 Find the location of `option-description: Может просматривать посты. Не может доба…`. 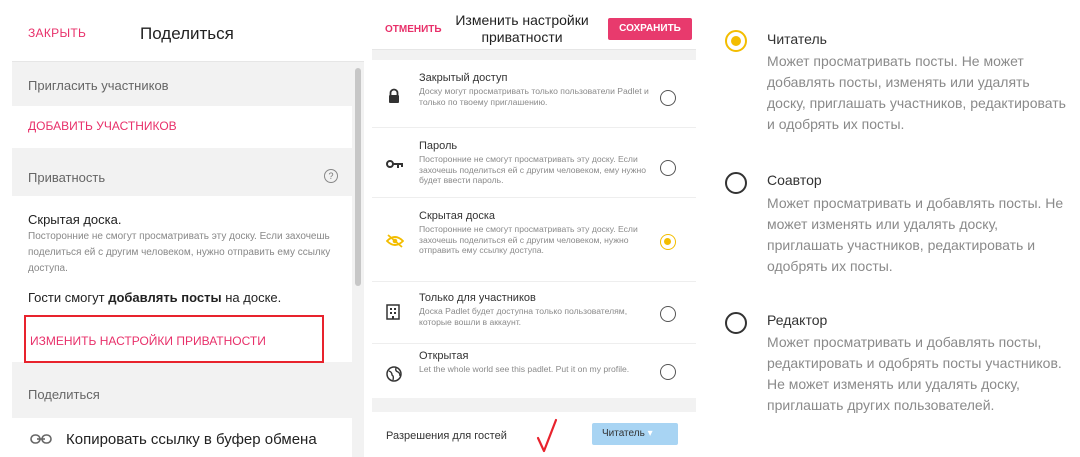

option-description: Может просматривать посты. Не может доба… is located at coordinates (916, 92).